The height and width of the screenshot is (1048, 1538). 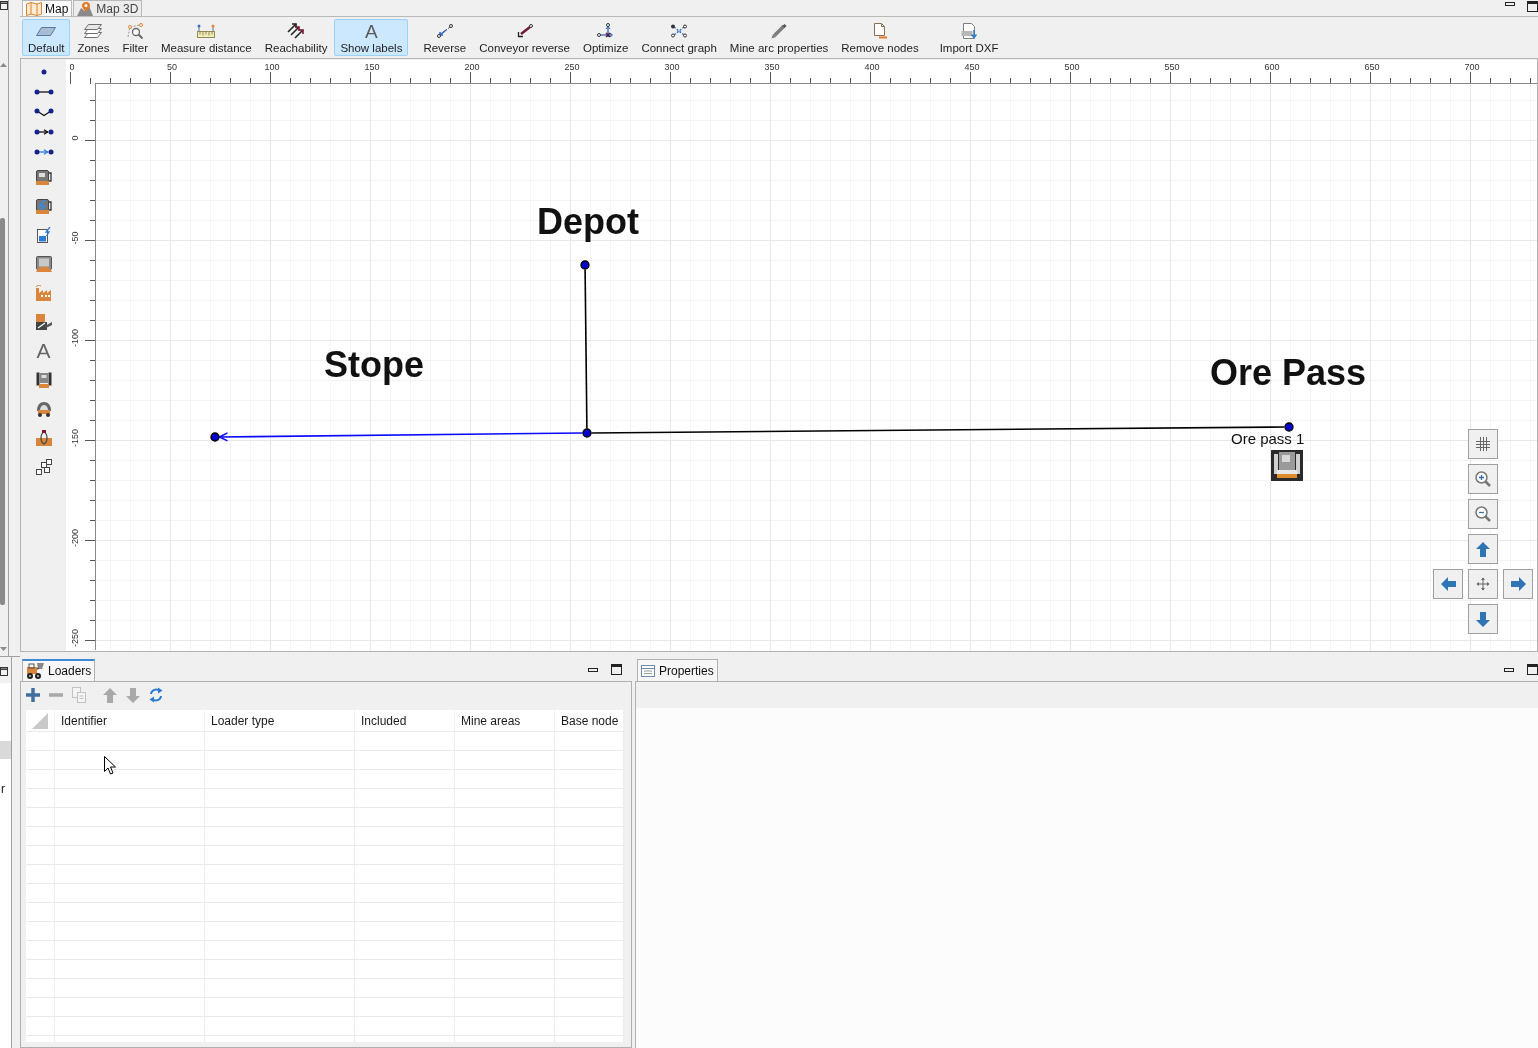 What do you see at coordinates (677, 670) in the screenshot?
I see `panel-tab: Properties` at bounding box center [677, 670].